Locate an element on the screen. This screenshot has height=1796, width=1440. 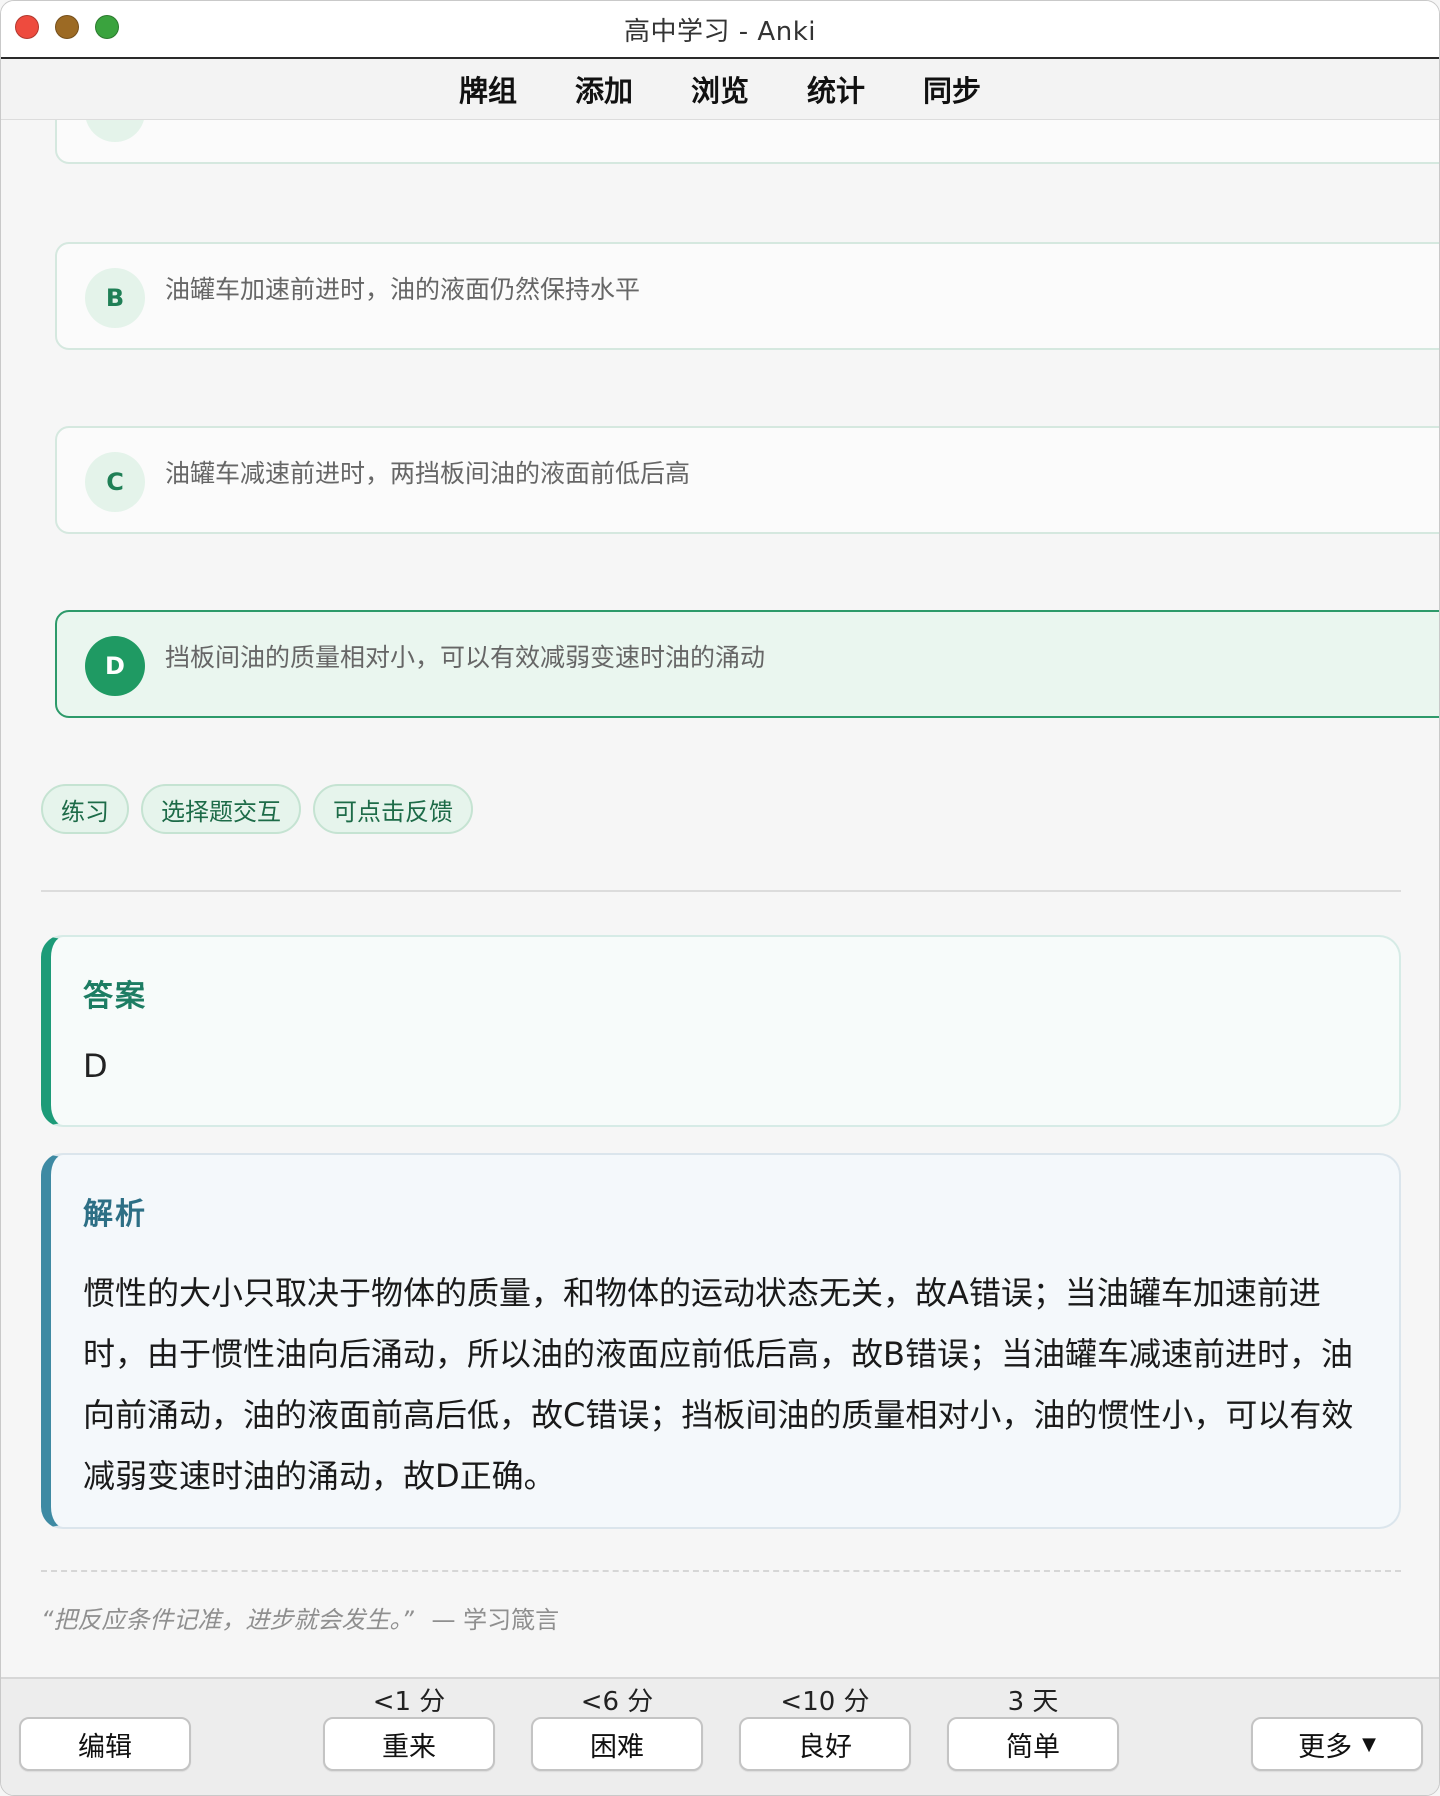
tab-stats: 统计 is located at coordinates (836, 89).